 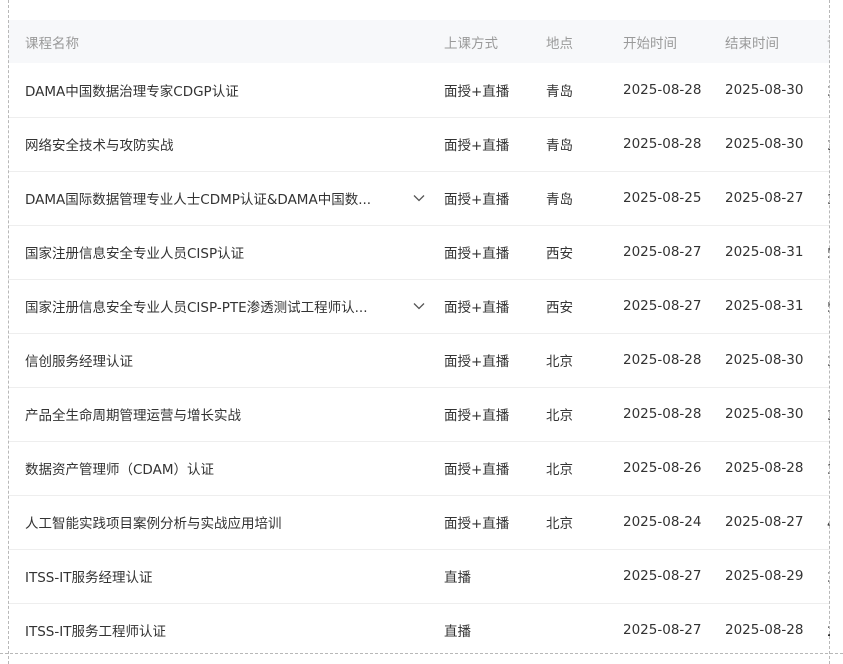 I want to click on course-name-wrapper: 产品全生命周期管理运营与增长实战, so click(x=233, y=414).